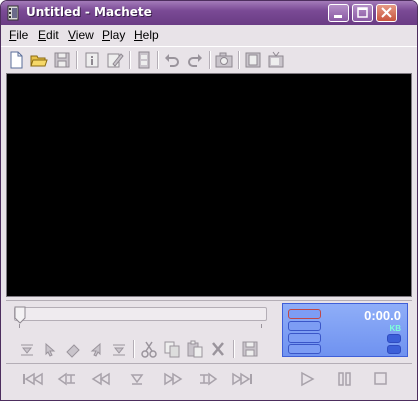  I want to click on undo-button, so click(172, 60).